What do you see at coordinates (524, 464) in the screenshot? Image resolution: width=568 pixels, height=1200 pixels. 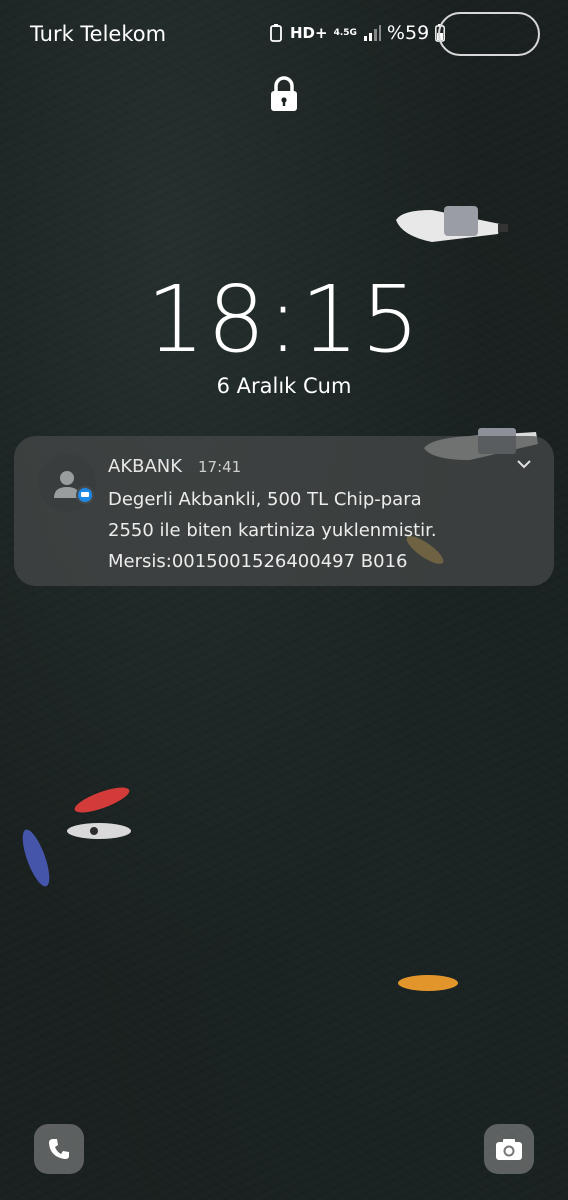 I see `chevron-down-icon` at bounding box center [524, 464].